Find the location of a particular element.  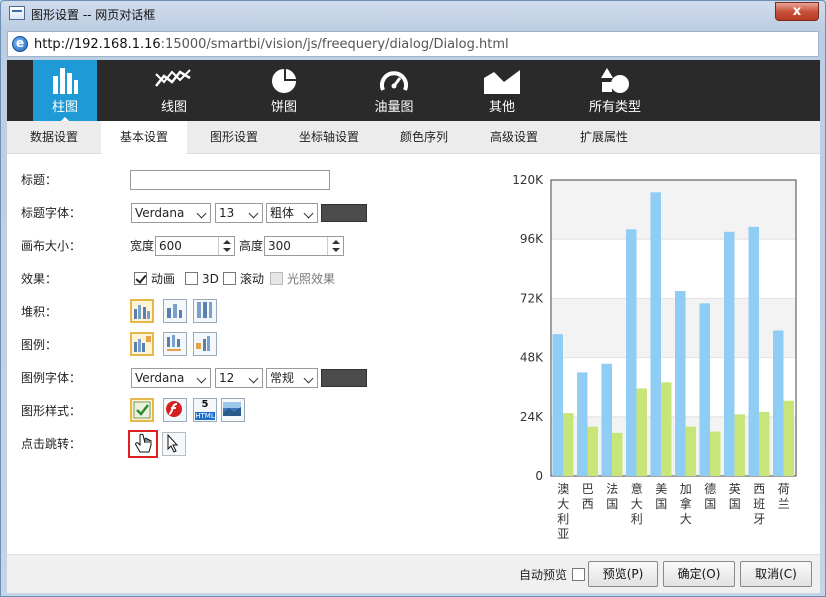

title-weight-select: 粗体 is located at coordinates (292, 213).